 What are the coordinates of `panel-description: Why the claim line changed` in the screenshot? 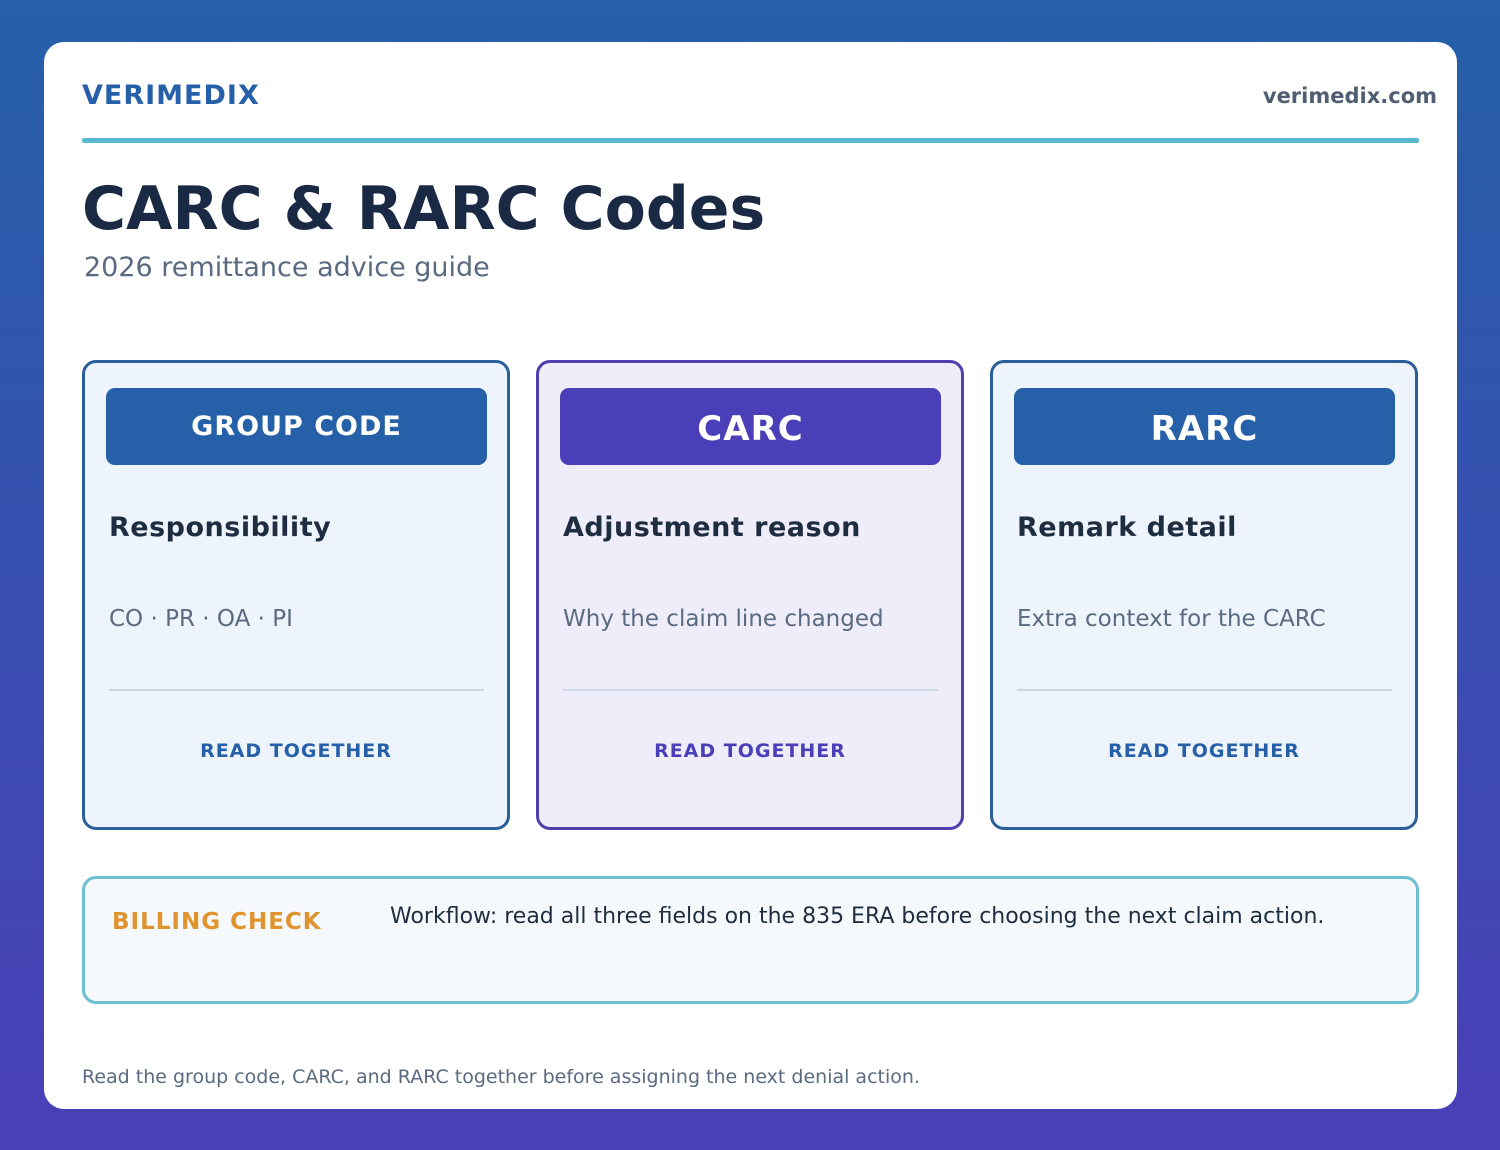 It's located at (723, 619).